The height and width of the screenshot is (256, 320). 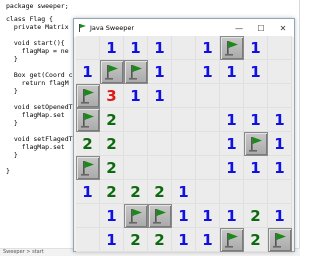 I want to click on mine-count: 2, so click(x=159, y=239).